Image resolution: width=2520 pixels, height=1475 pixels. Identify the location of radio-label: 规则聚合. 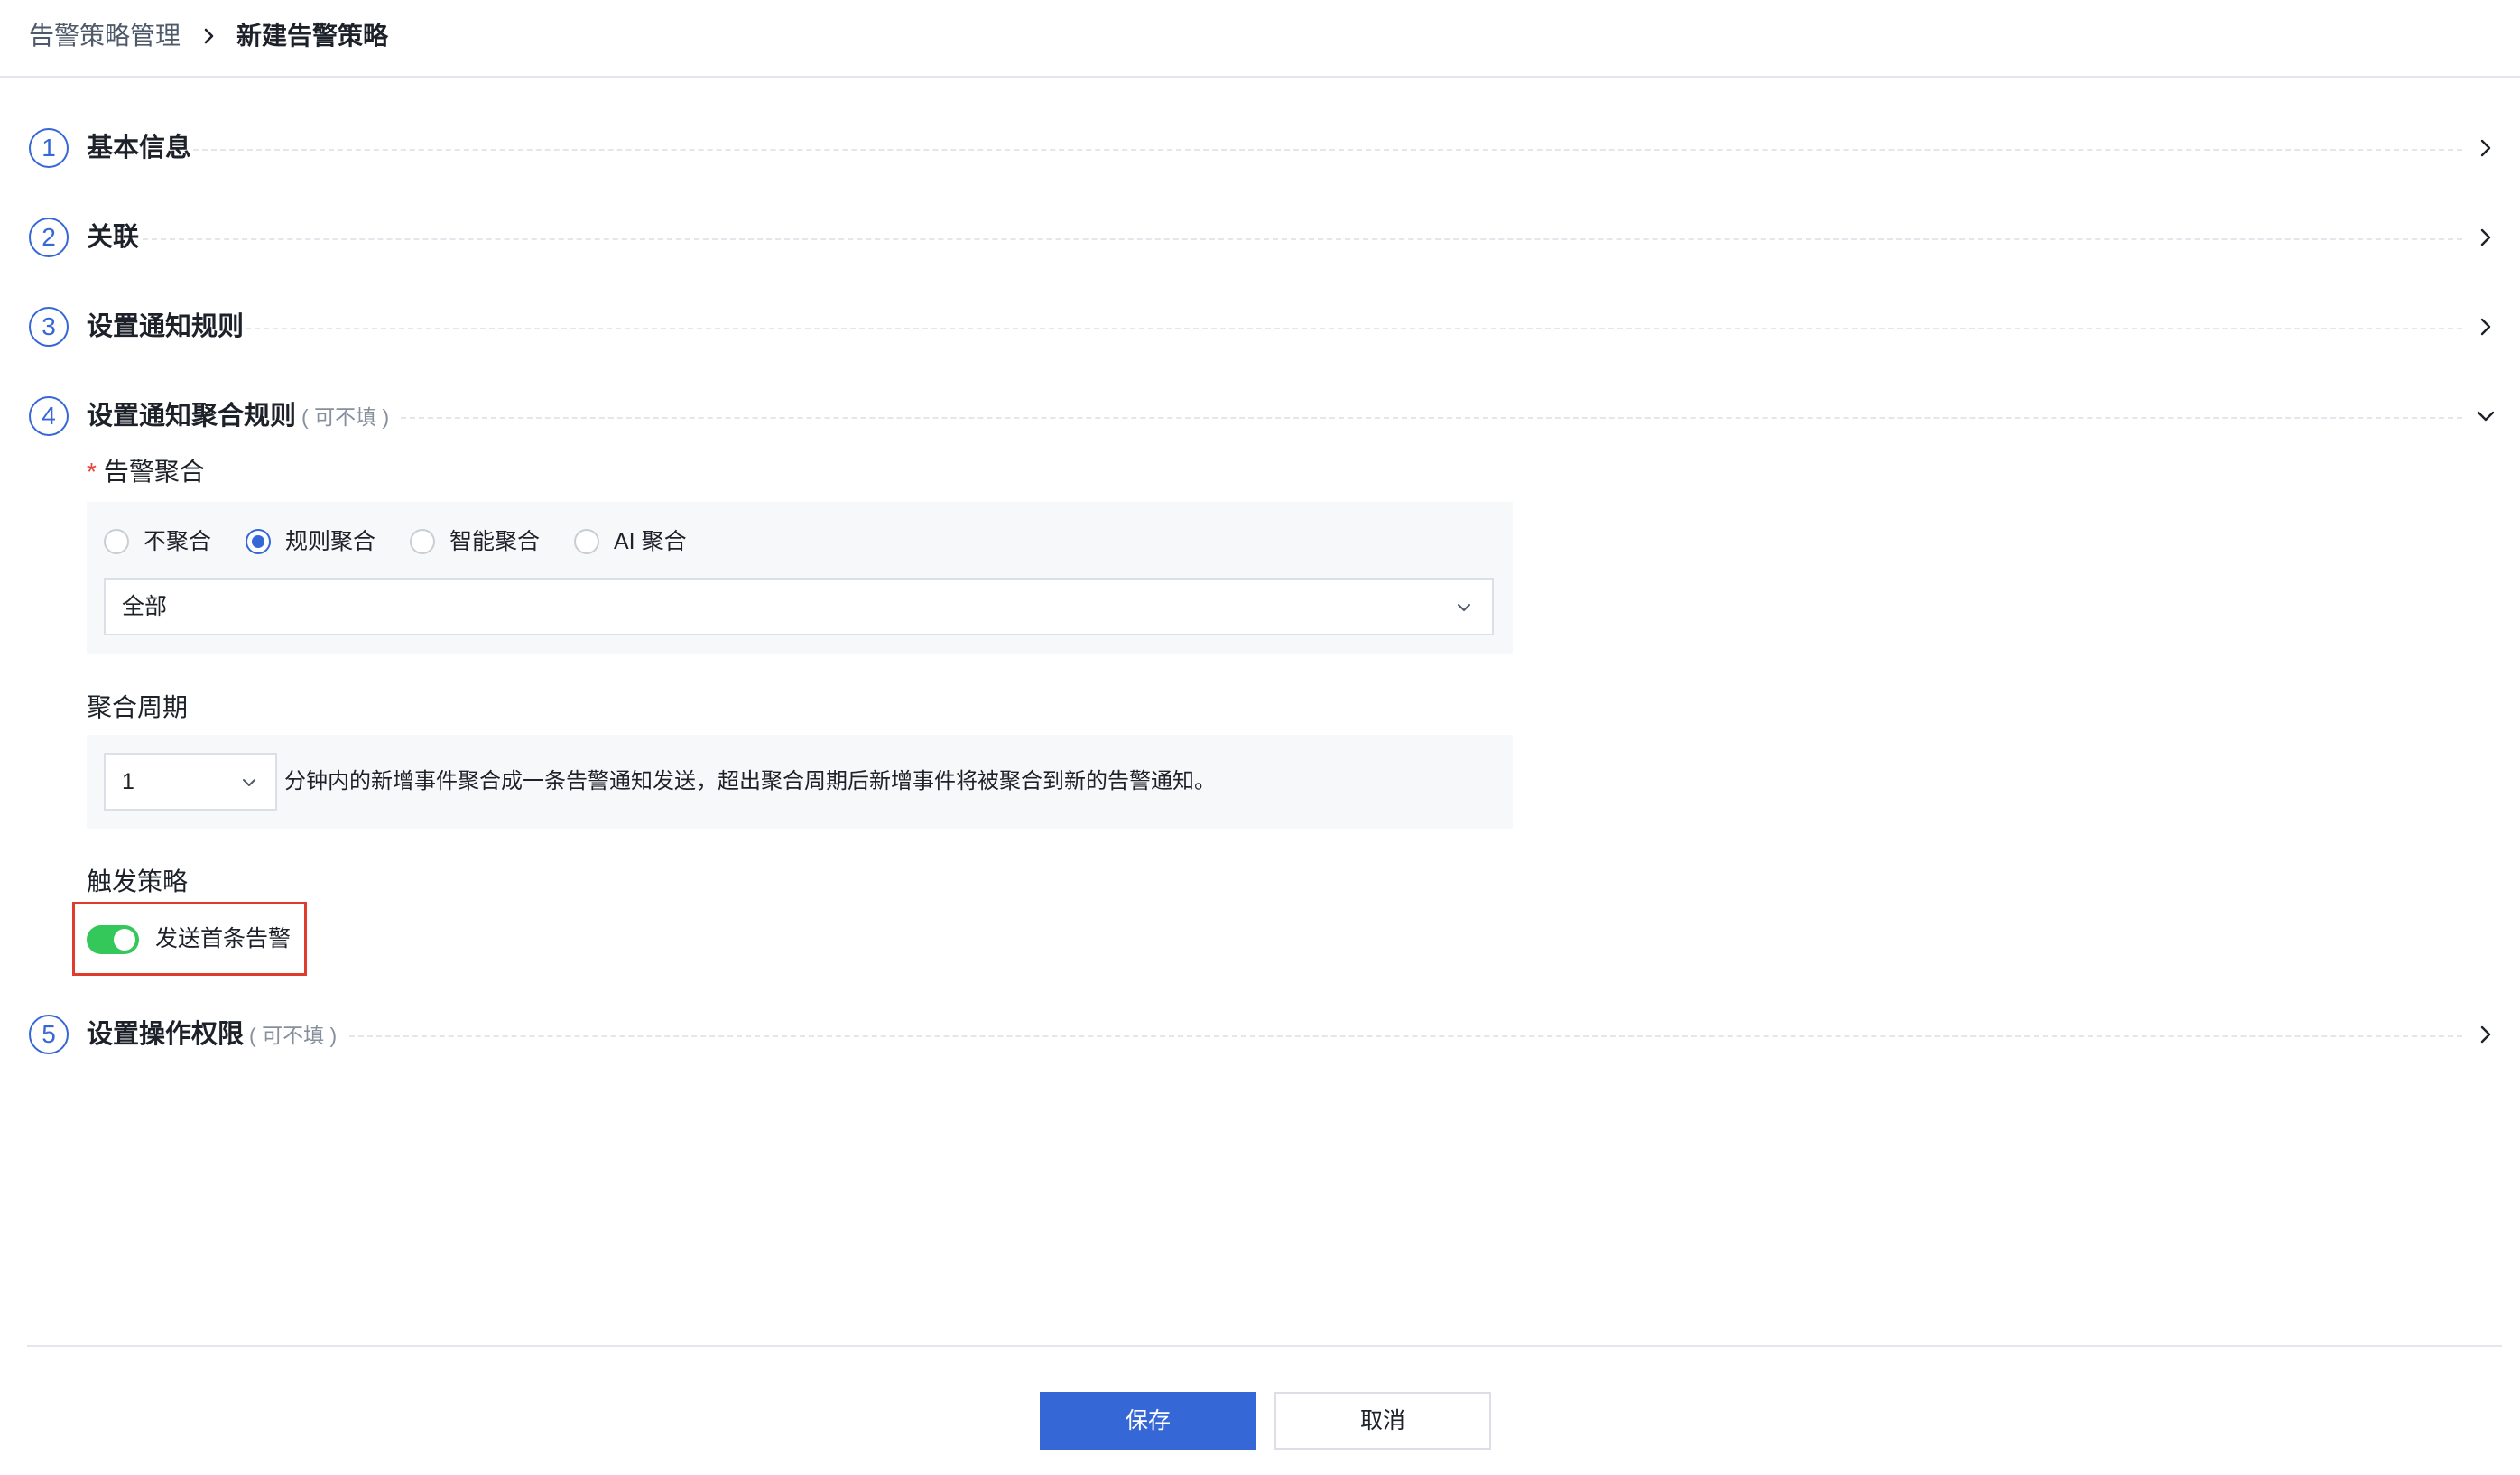
(330, 541).